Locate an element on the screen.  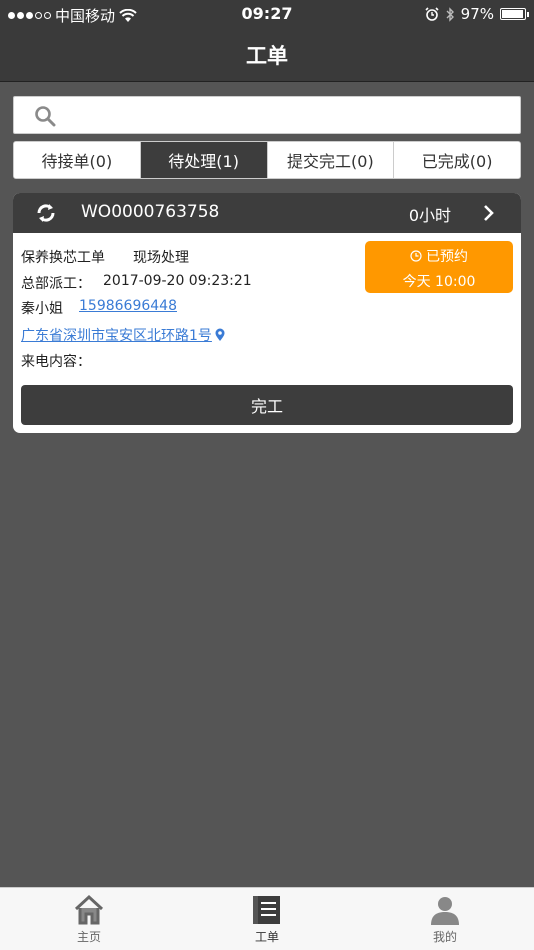
map-pin-icon is located at coordinates (220, 334).